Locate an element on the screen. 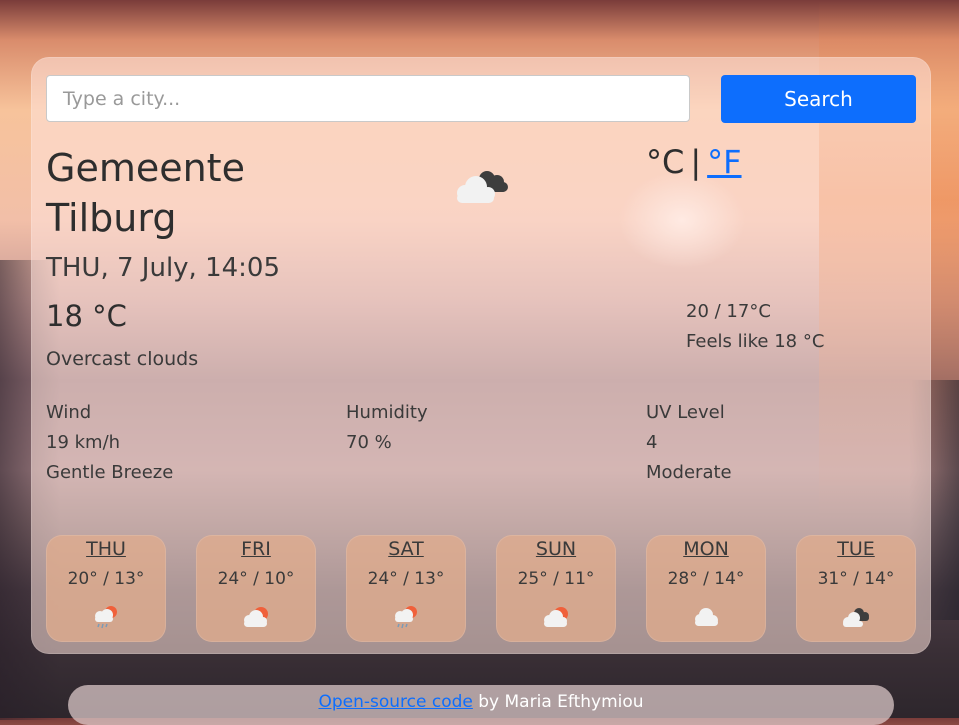 This screenshot has width=959, height=725. uv-value: 4 is located at coordinates (652, 442).